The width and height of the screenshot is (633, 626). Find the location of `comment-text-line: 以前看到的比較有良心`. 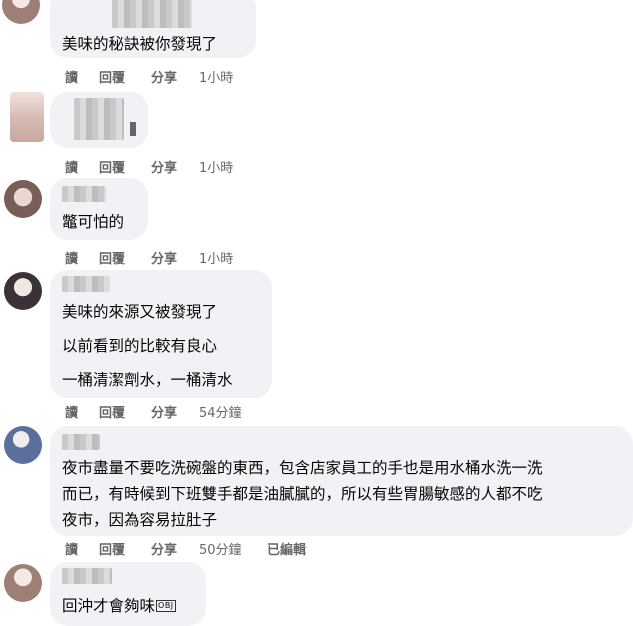

comment-text-line: 以前看到的比較有良心 is located at coordinates (140, 346).